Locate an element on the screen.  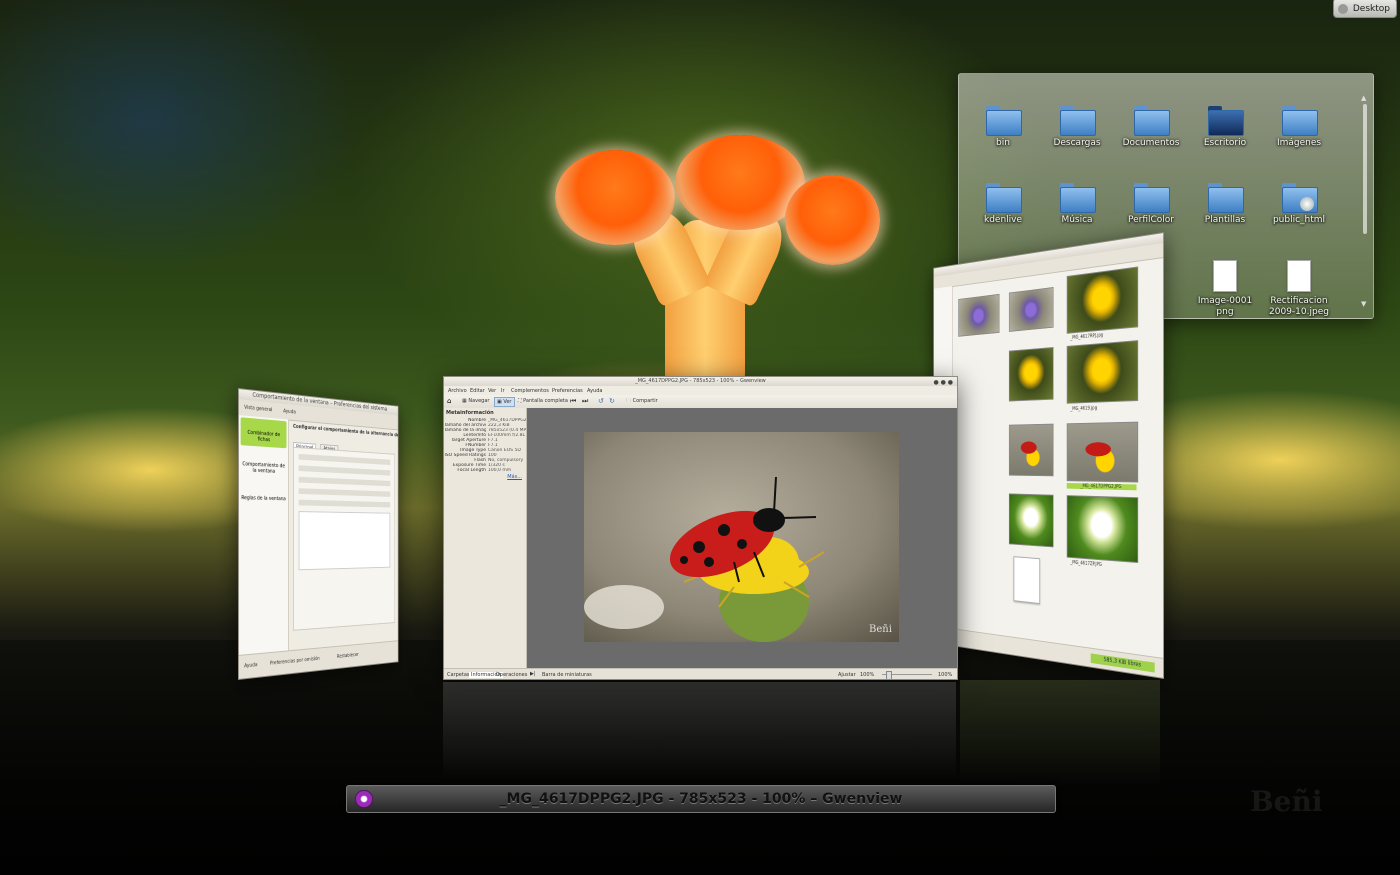
gwenview-reflection is located at coordinates (699, 732).